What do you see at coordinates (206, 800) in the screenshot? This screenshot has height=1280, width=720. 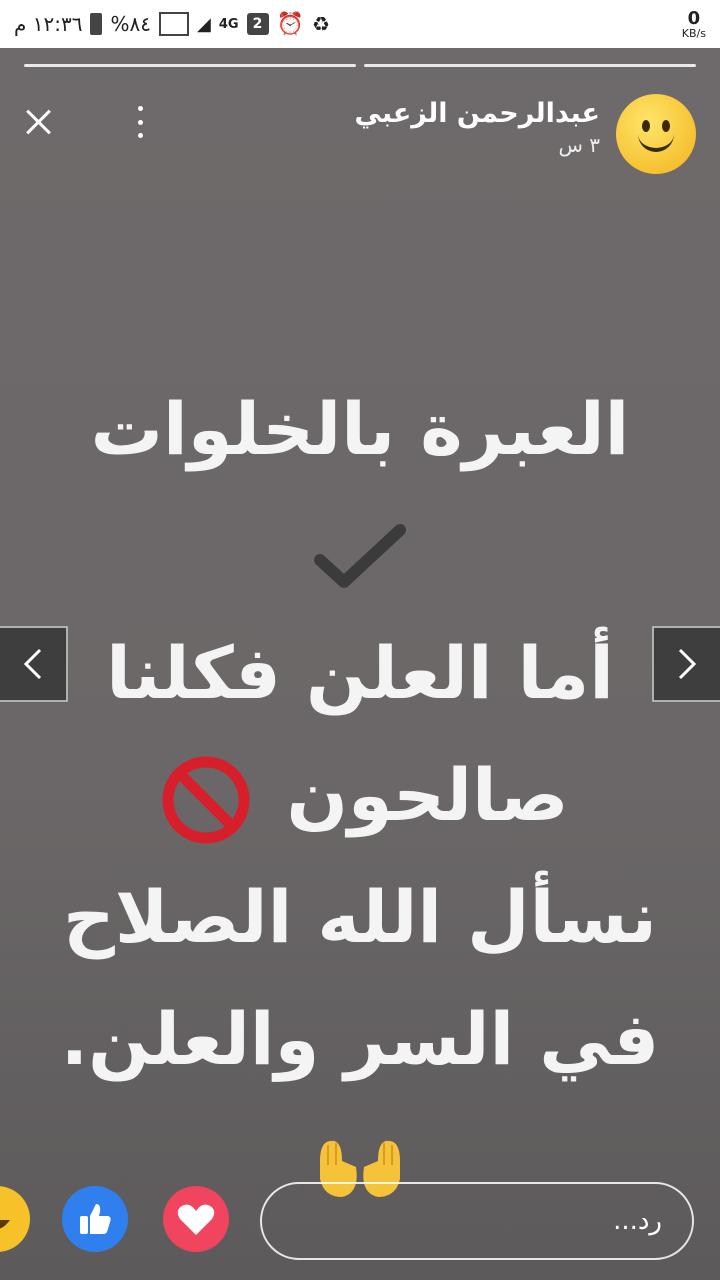 I see `no-entry-icon` at bounding box center [206, 800].